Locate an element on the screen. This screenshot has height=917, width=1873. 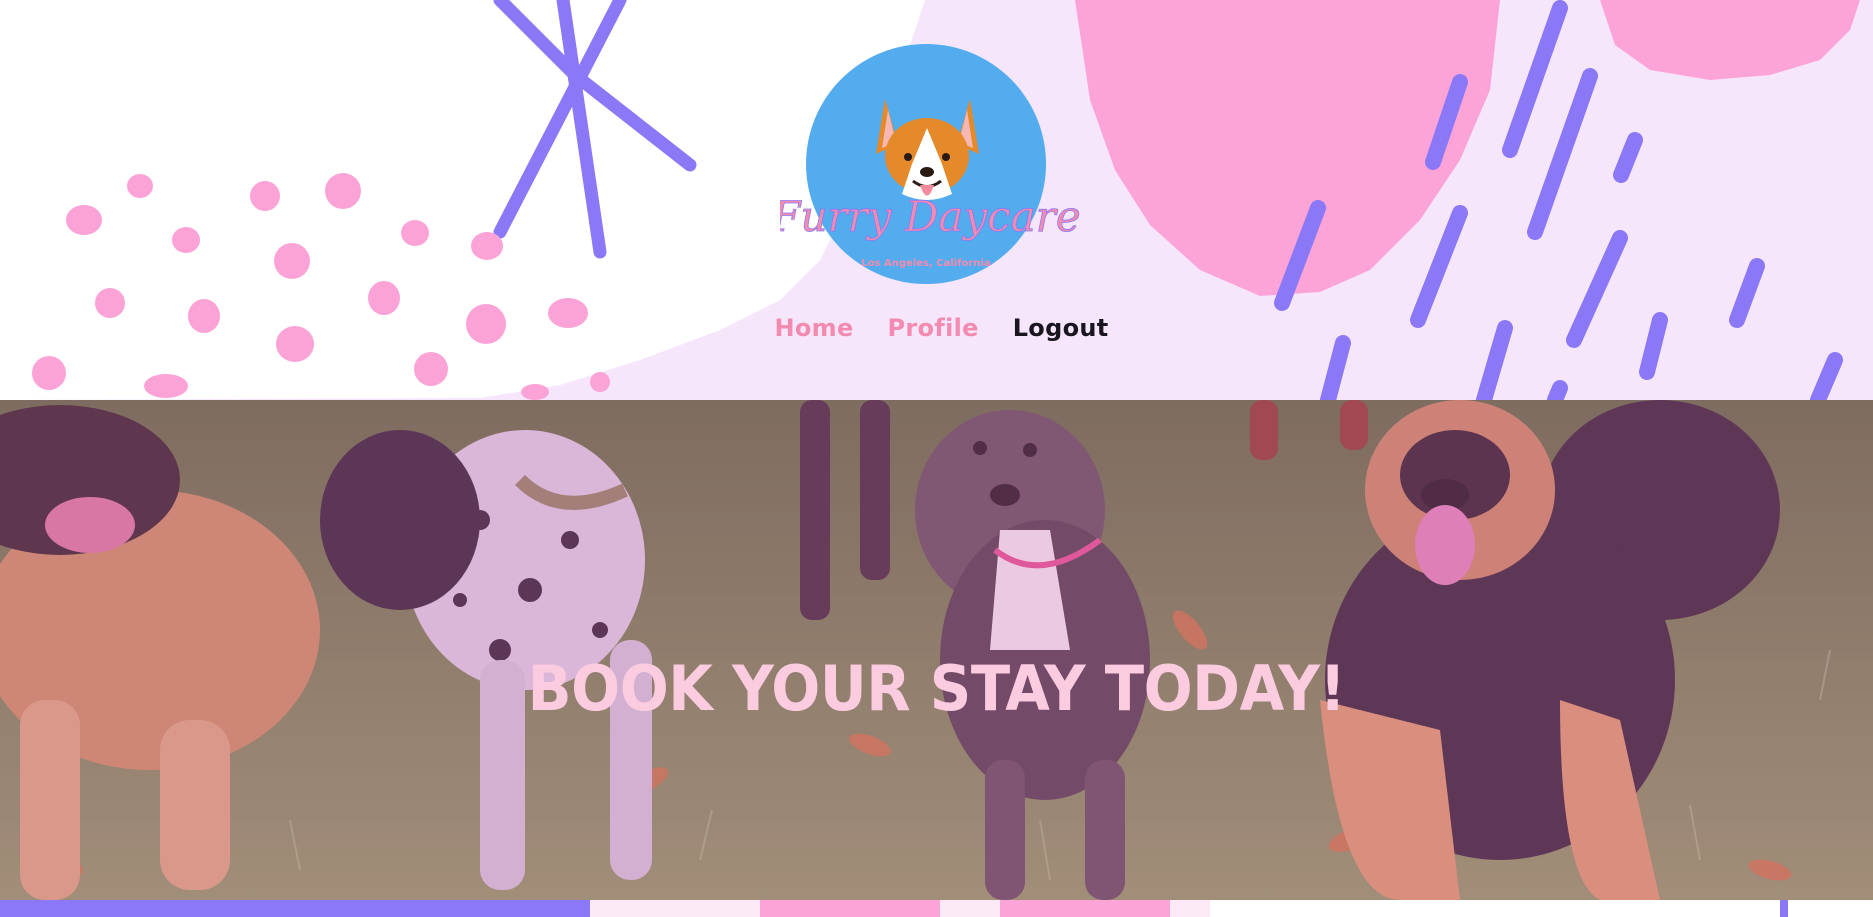
main-nav: Home Profile Logout is located at coordinates (936, 328).